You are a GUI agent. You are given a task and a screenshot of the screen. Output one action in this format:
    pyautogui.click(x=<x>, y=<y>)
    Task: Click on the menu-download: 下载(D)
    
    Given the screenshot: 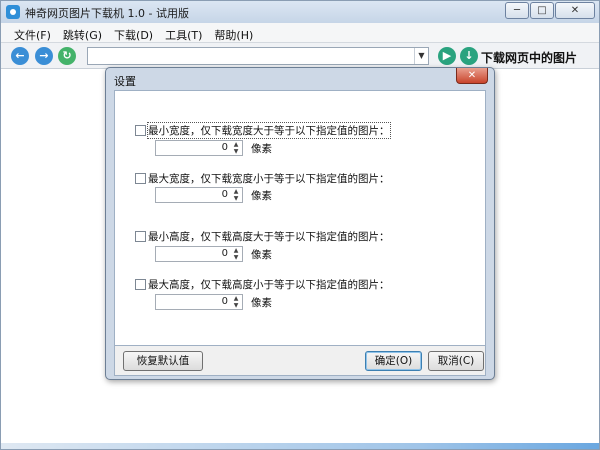 What is the action you would take?
    pyautogui.click(x=134, y=32)
    